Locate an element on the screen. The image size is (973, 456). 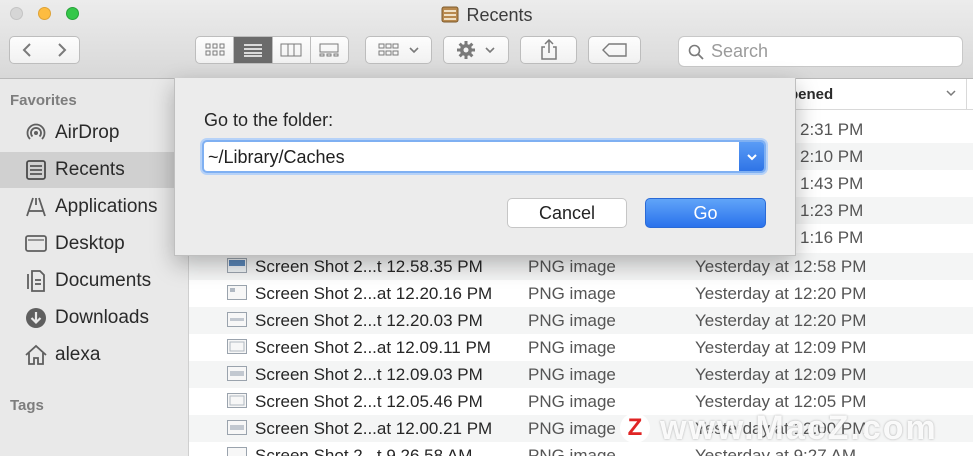
path-history-dropdown-button is located at coordinates (751, 156).